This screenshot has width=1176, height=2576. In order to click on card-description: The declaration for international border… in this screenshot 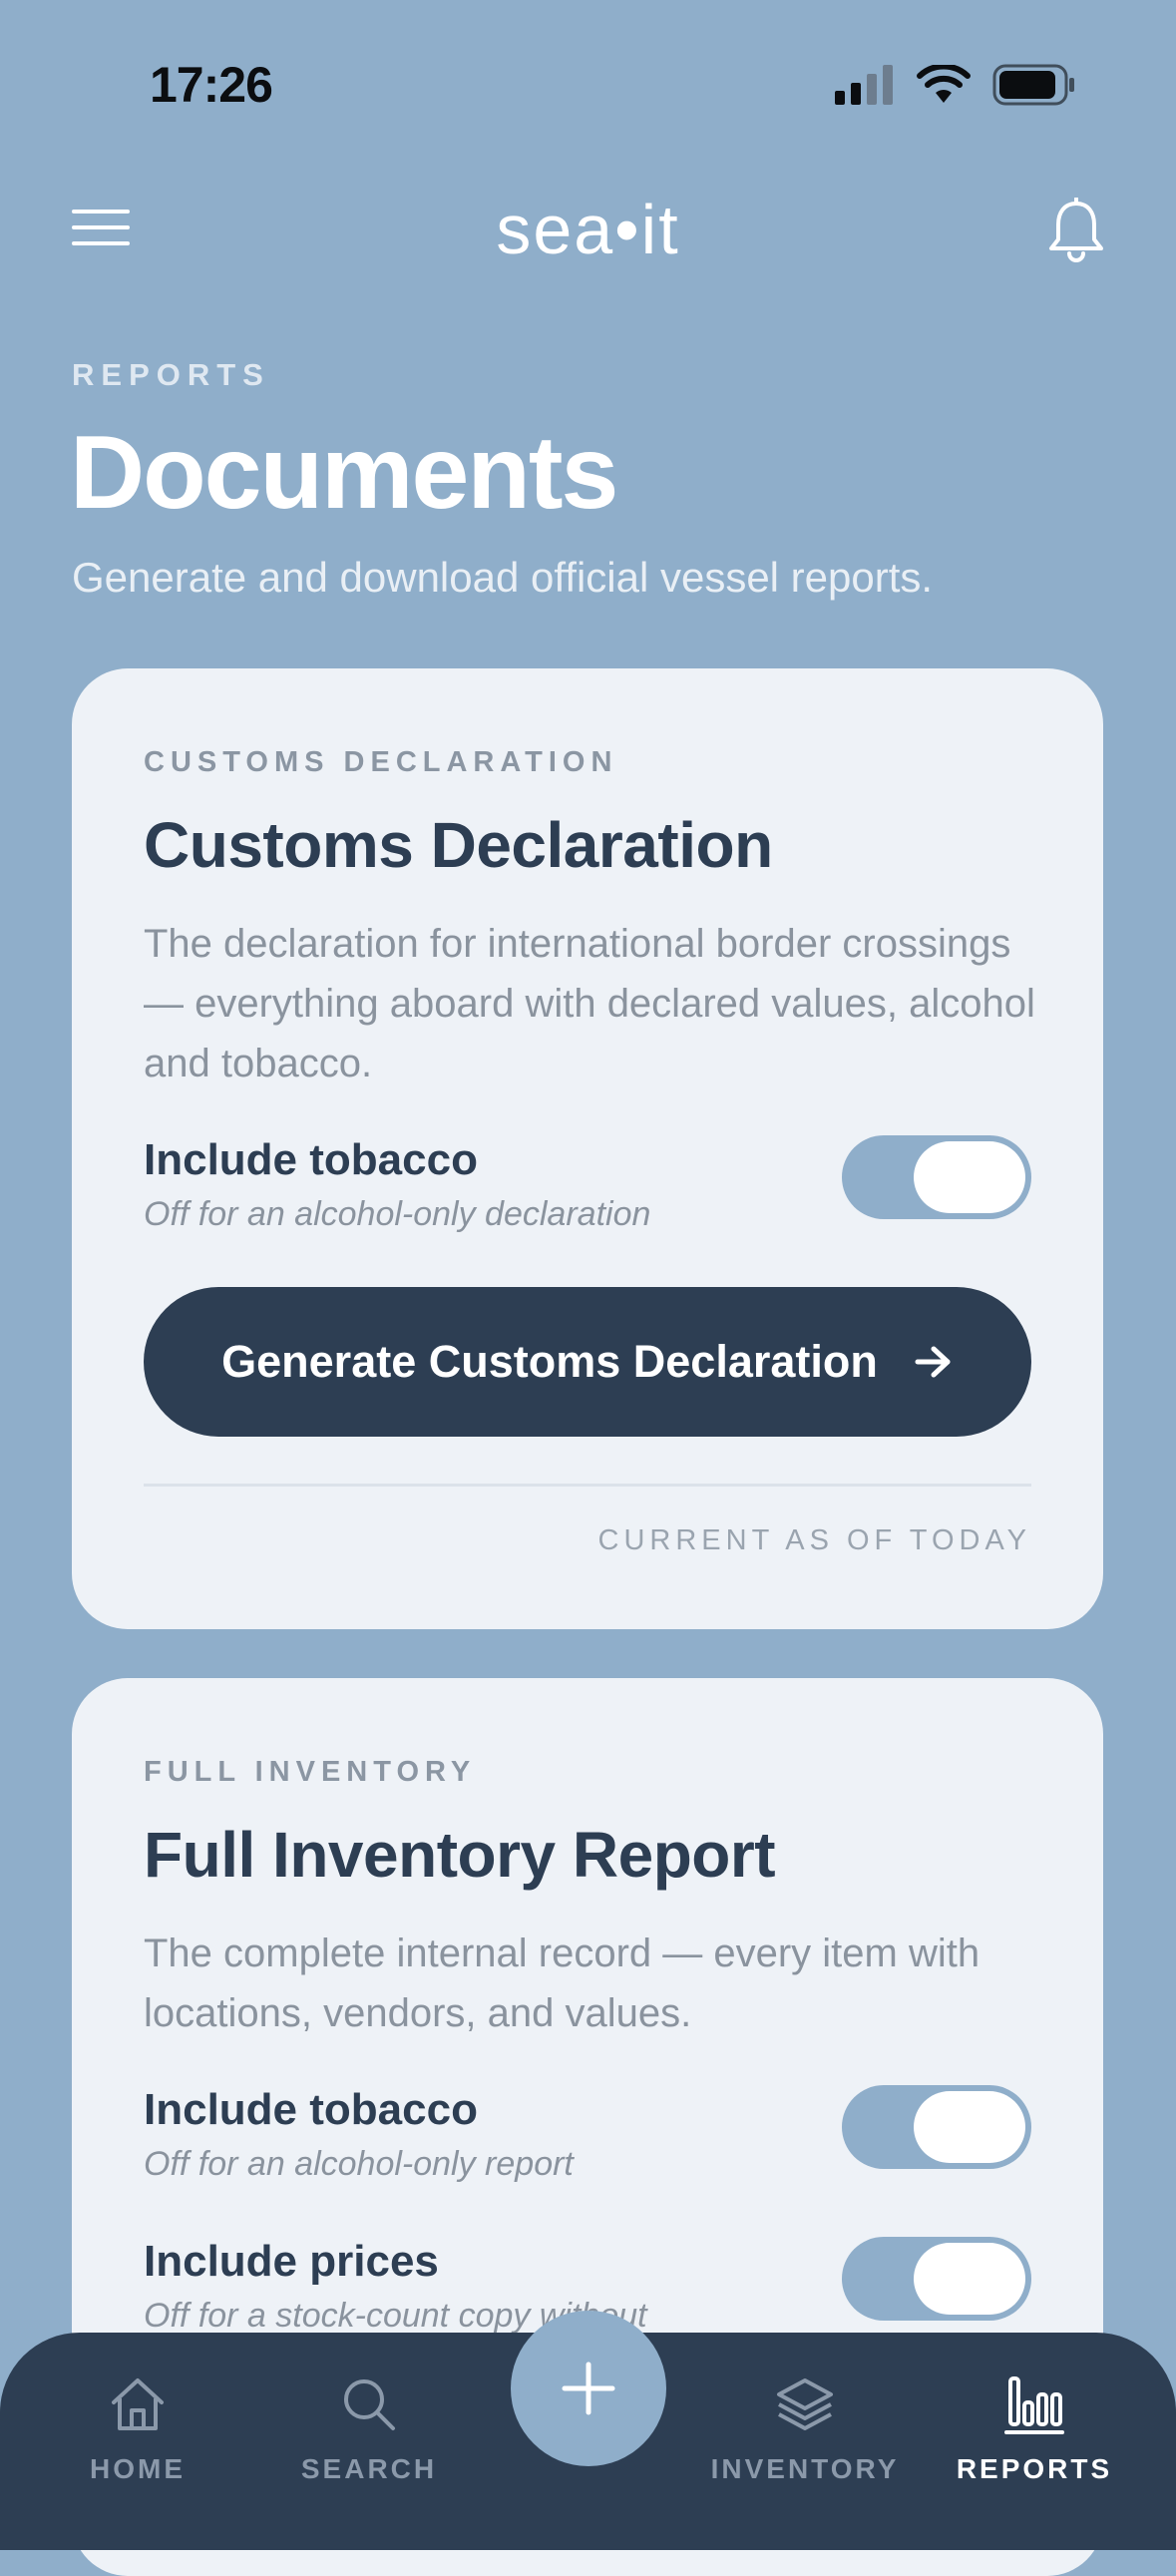, I will do `click(590, 1003)`.